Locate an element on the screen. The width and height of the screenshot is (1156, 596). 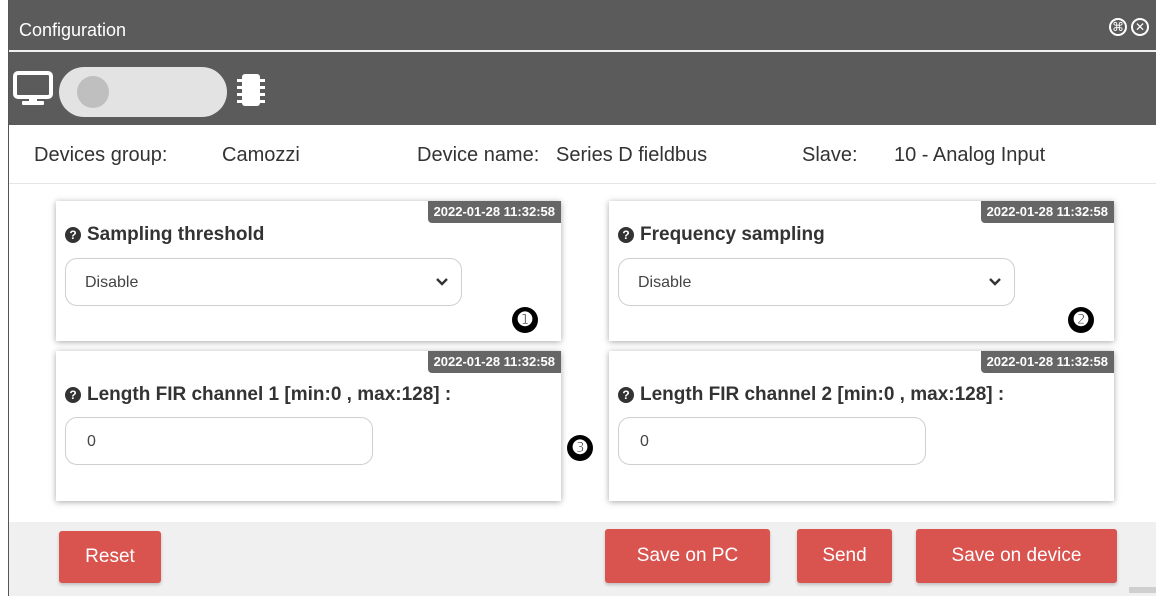
close-icon: ✕ is located at coordinates (1140, 27).